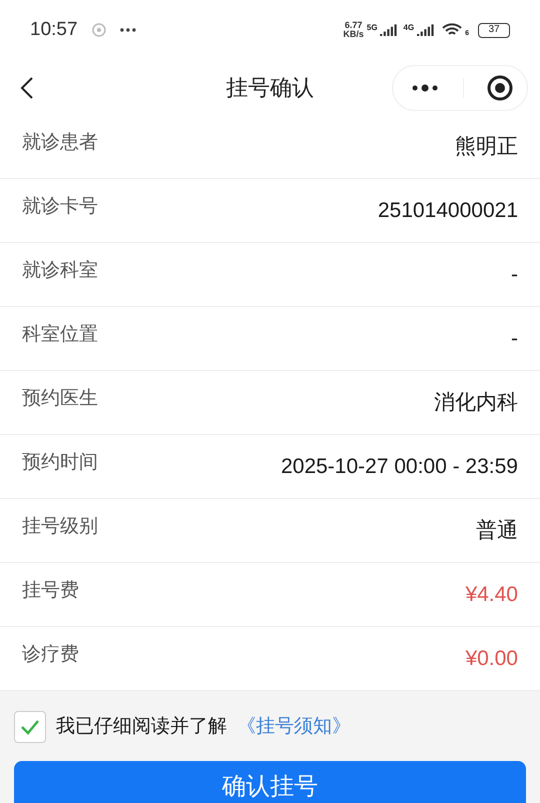 This screenshot has height=803, width=540. Describe the element at coordinates (60, 143) in the screenshot. I see `field-label: 就诊患者` at that location.